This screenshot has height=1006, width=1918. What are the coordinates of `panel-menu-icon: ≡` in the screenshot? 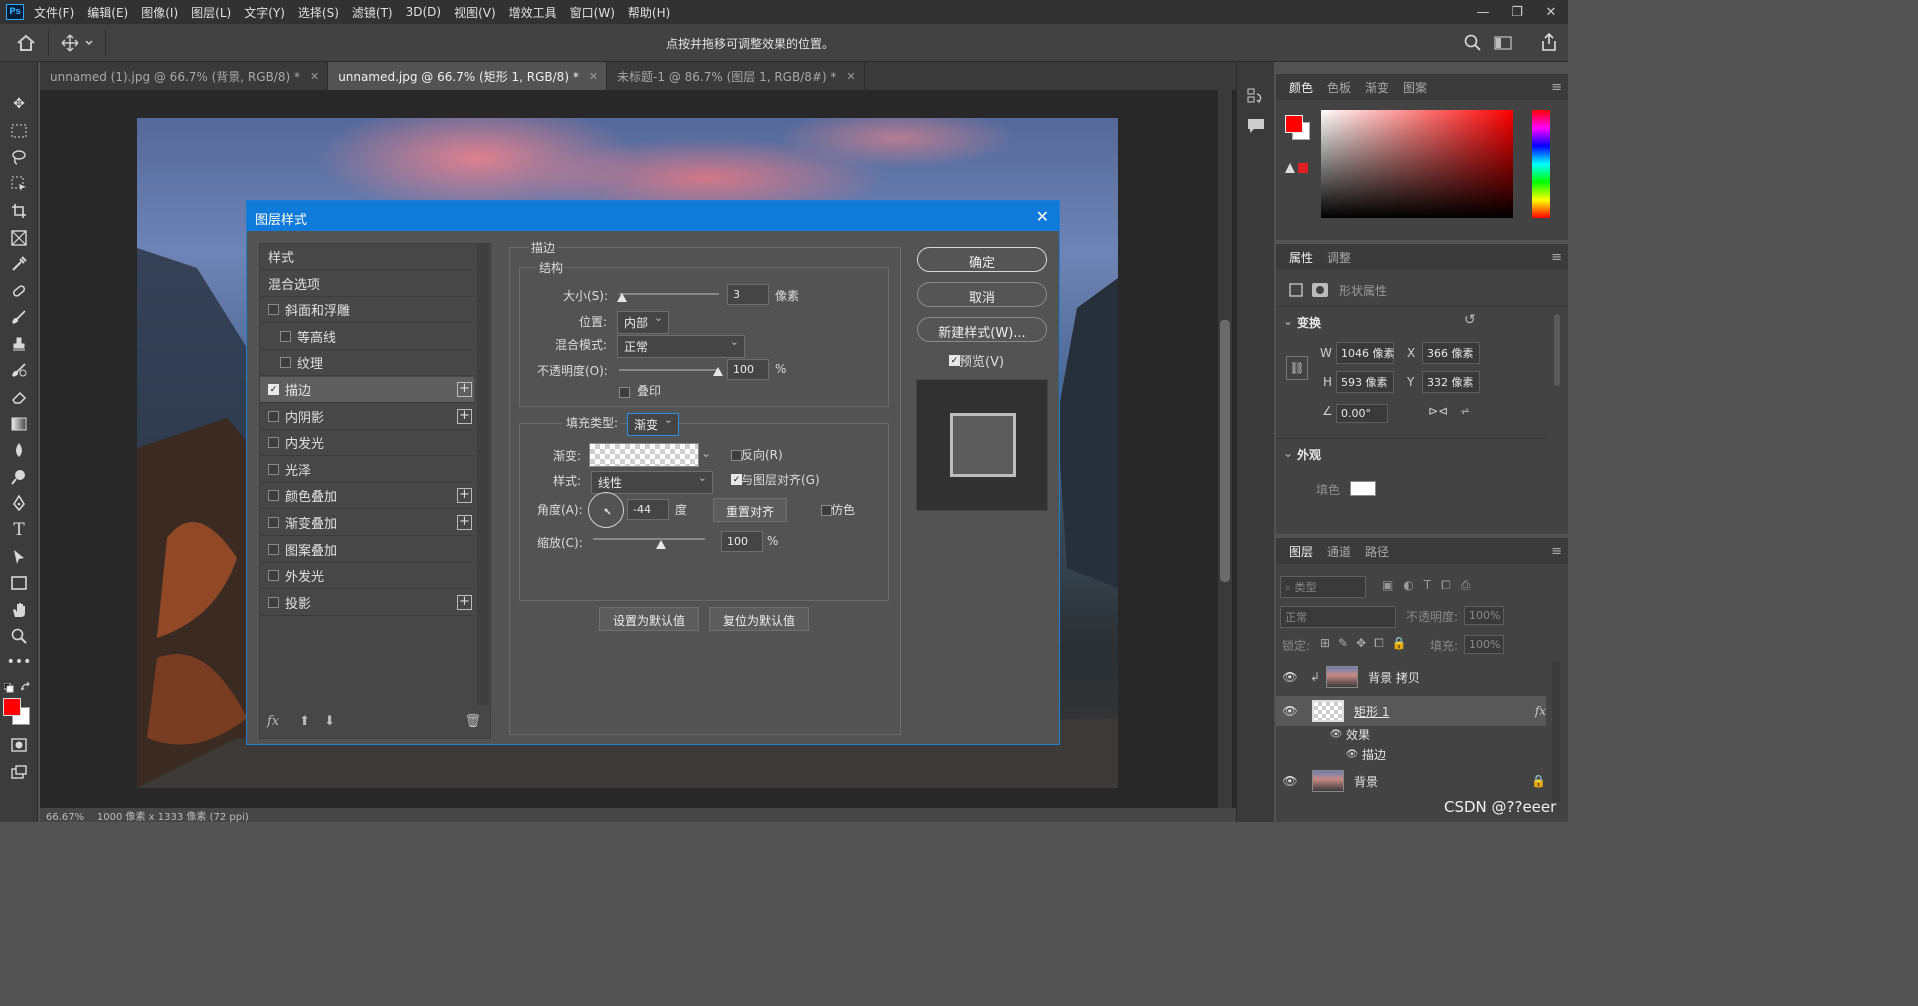 It's located at (1556, 87).